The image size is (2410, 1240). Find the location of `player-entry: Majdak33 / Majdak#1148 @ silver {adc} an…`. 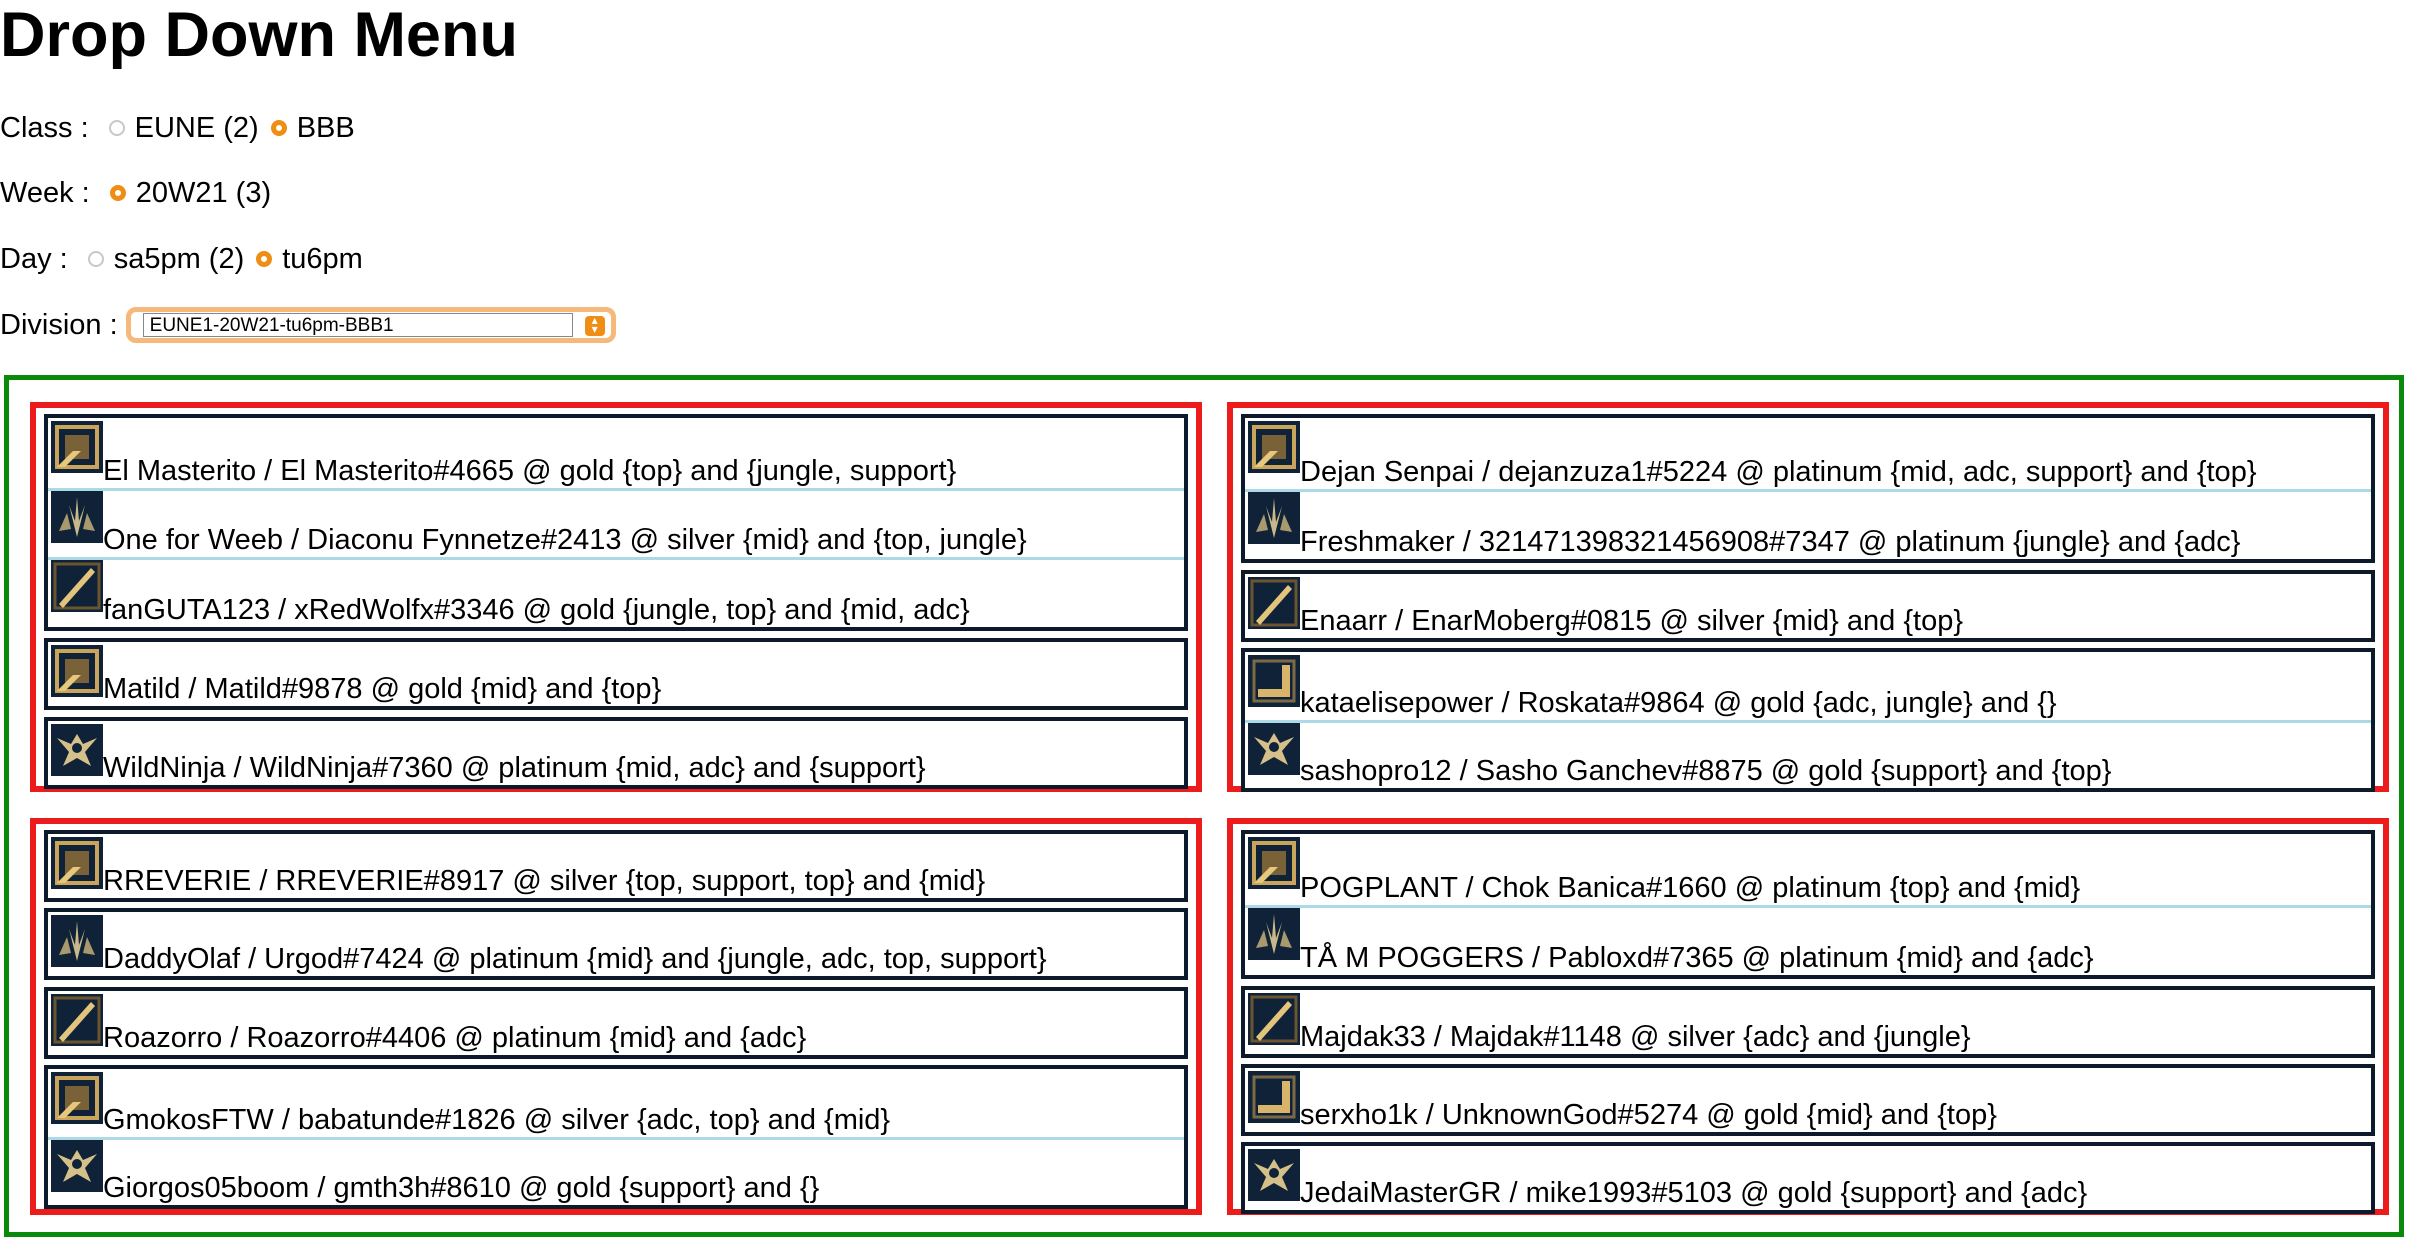

player-entry: Majdak33 / Majdak#1148 @ silver {adc} an… is located at coordinates (1808, 1022).